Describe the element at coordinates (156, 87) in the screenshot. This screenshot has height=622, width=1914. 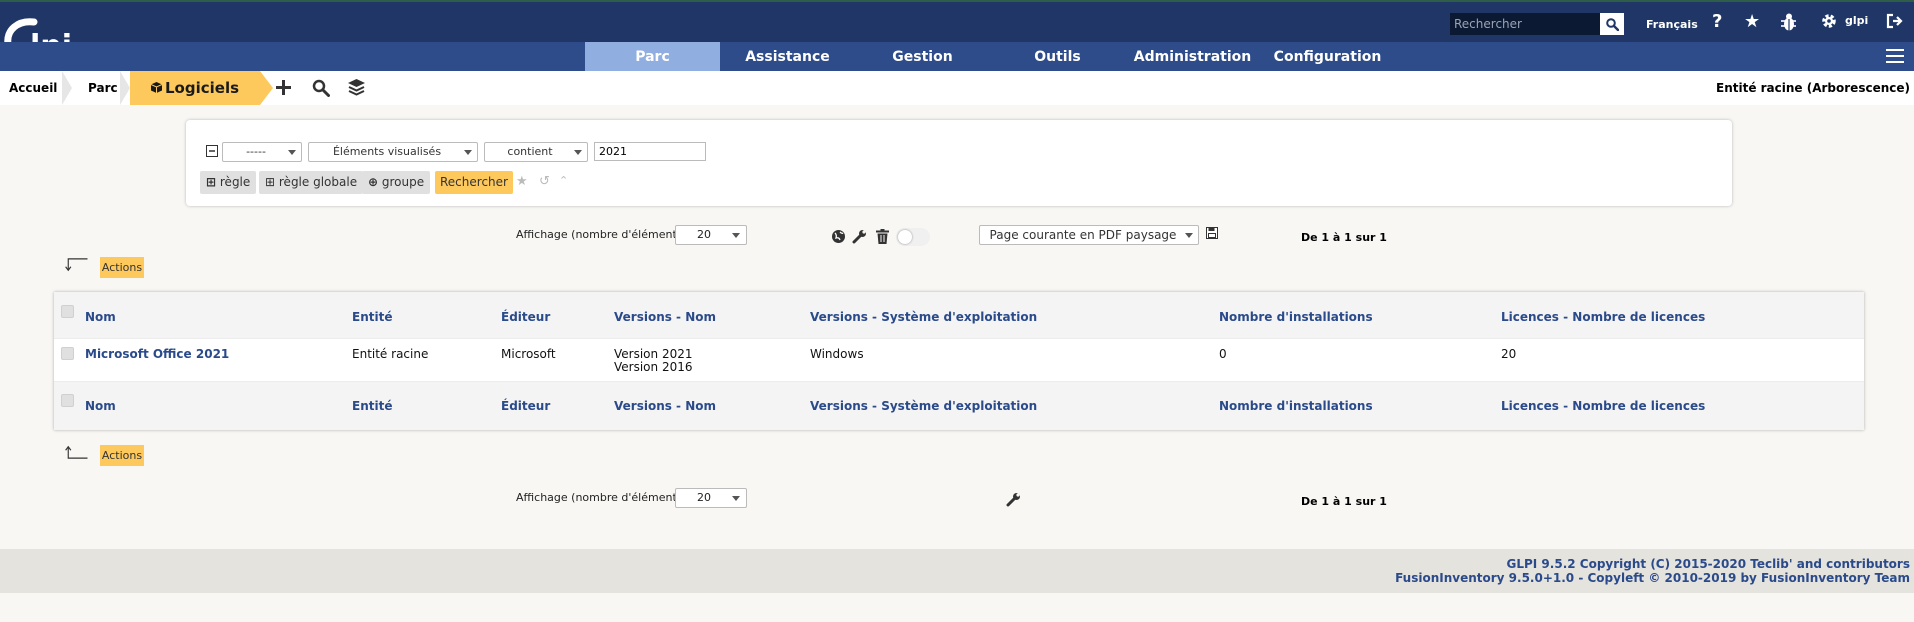
I see `box-icon` at that location.